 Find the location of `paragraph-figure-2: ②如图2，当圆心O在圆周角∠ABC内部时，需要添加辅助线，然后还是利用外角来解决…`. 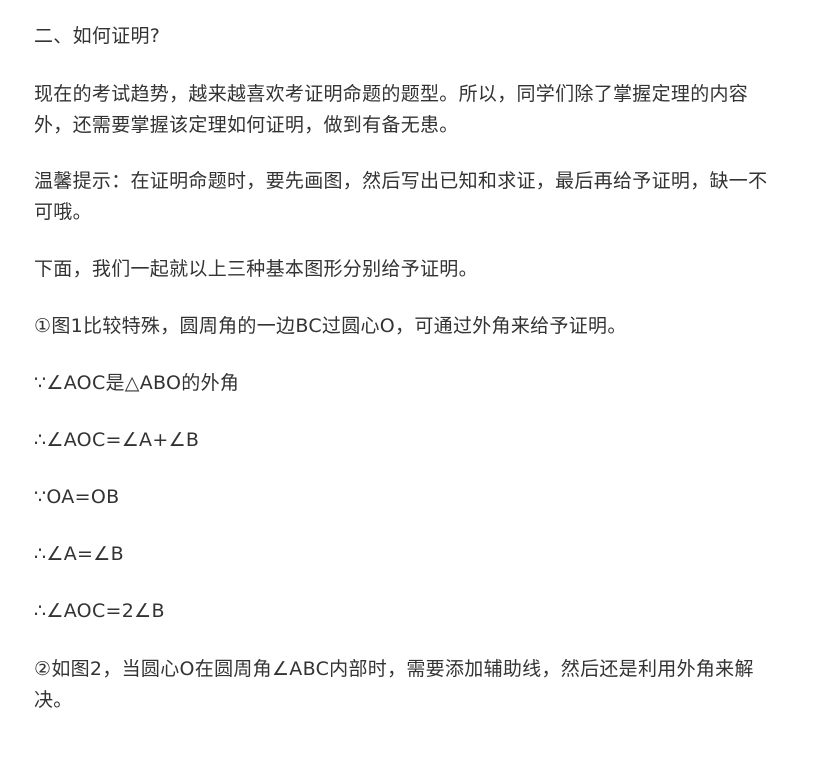

paragraph-figure-2: ②如图2，当圆心O在圆周角∠ABC内部时，需要添加辅助线，然后还是利用外角来解决… is located at coordinates (394, 684).